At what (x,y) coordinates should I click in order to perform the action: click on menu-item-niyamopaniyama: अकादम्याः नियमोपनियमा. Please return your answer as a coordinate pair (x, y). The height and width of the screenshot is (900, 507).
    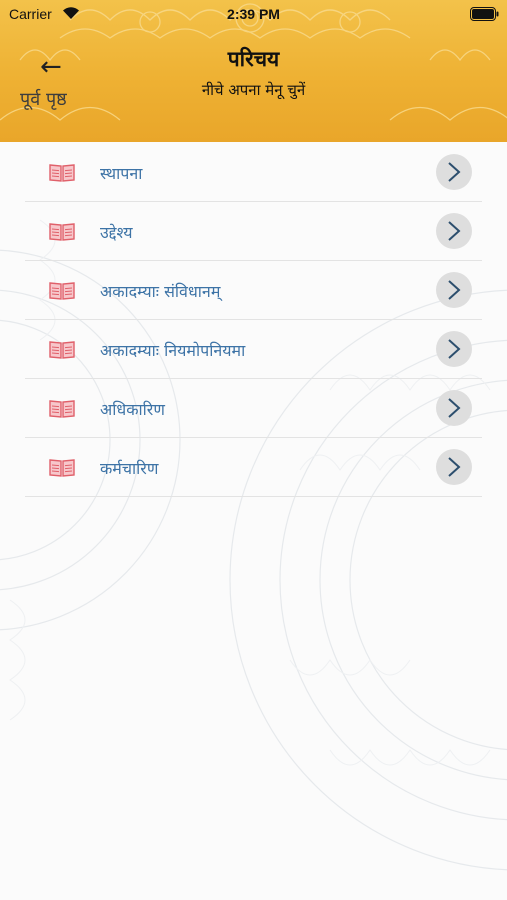
    Looking at the image, I should click on (253, 349).